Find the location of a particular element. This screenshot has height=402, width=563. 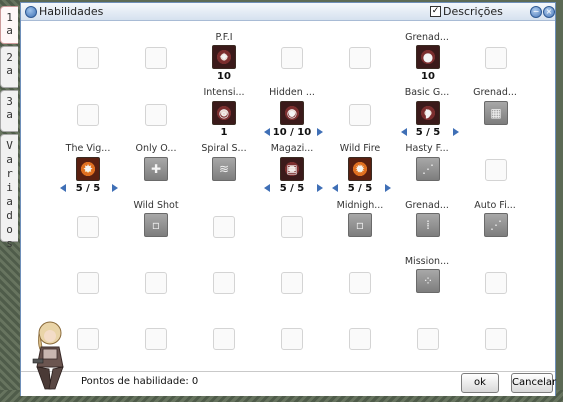

pfi-skill-icon: ✦ is located at coordinates (224, 57).